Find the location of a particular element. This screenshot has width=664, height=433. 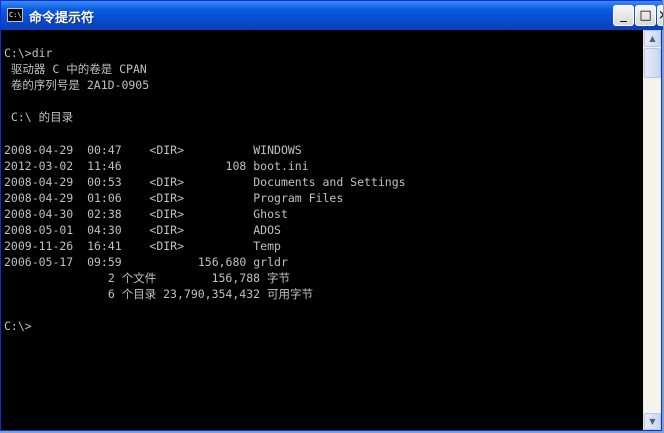

console-line: 卷的序列号是 2A1D-0905 is located at coordinates (77, 85).